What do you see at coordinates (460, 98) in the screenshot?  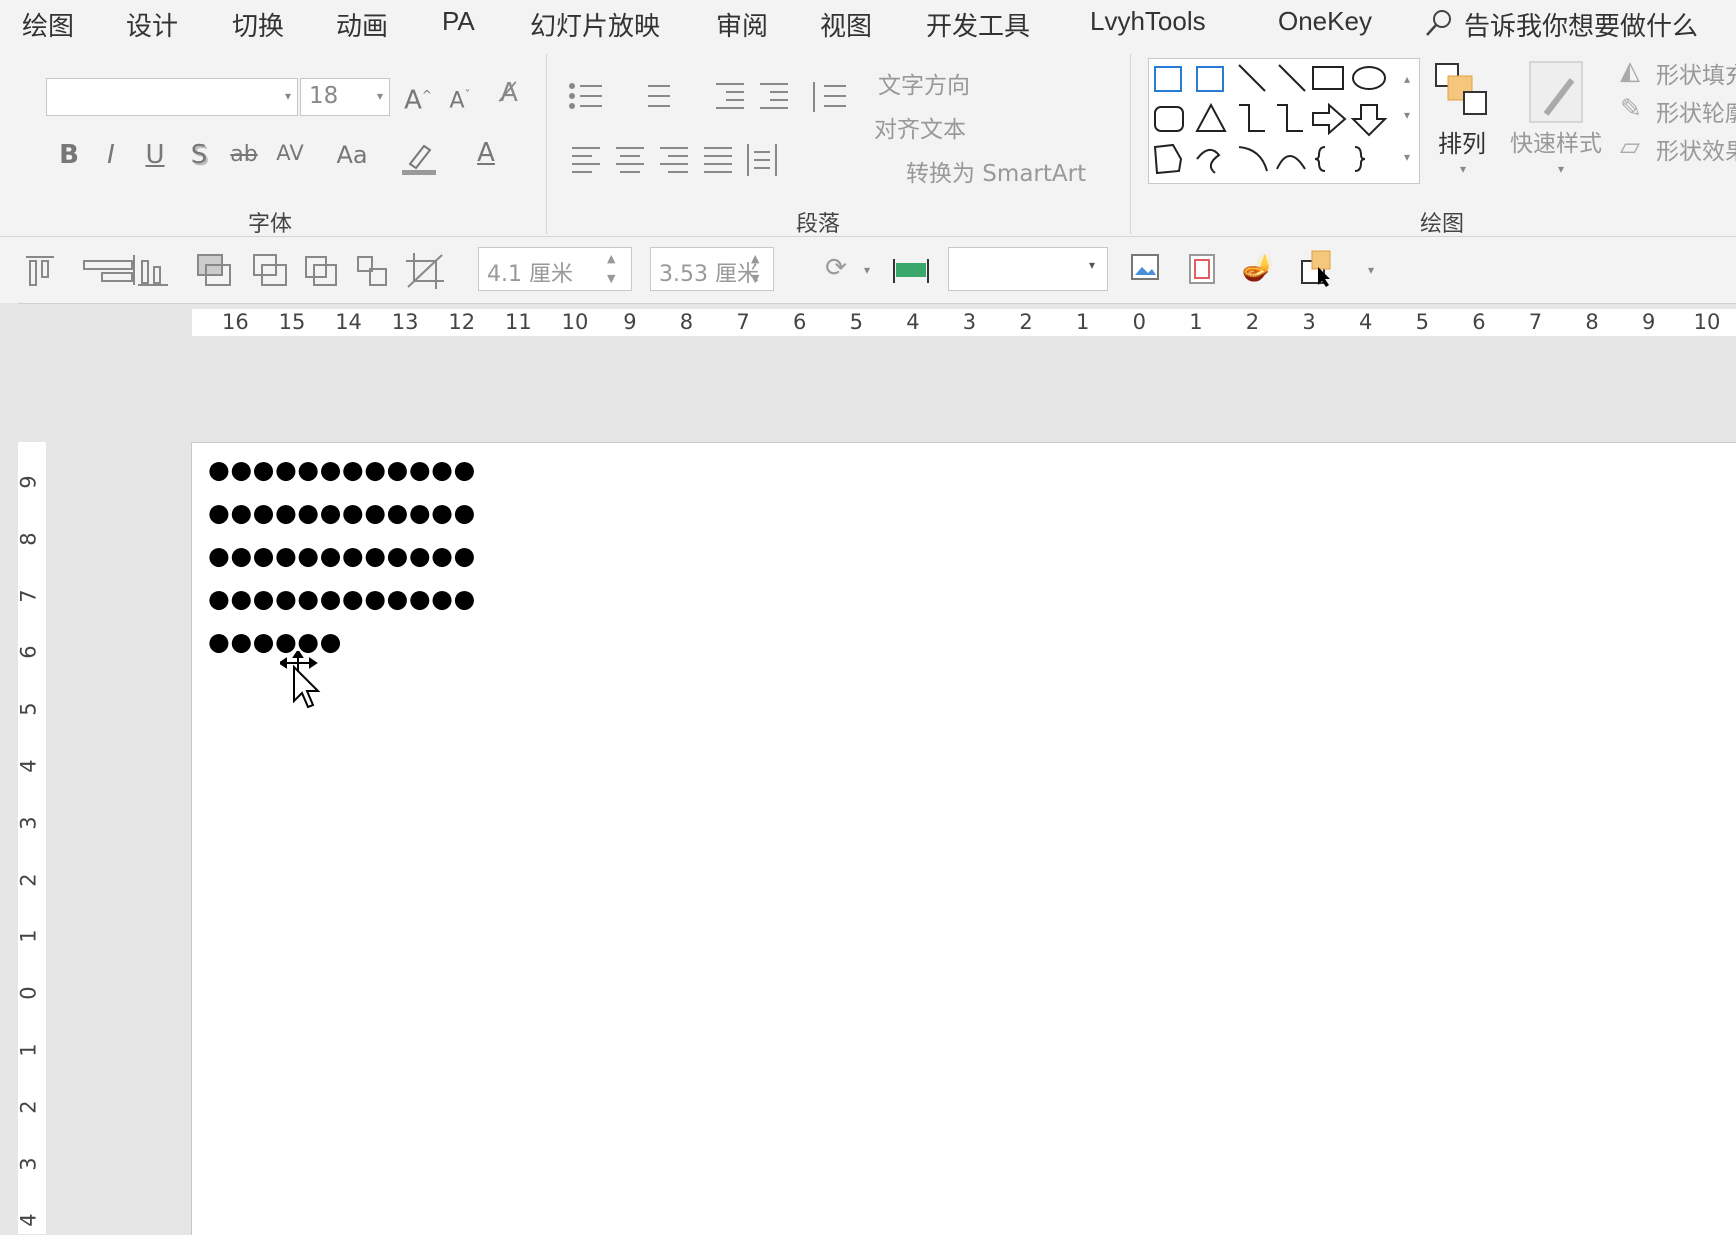 I see `shrink-font-icon: Aˇ` at bounding box center [460, 98].